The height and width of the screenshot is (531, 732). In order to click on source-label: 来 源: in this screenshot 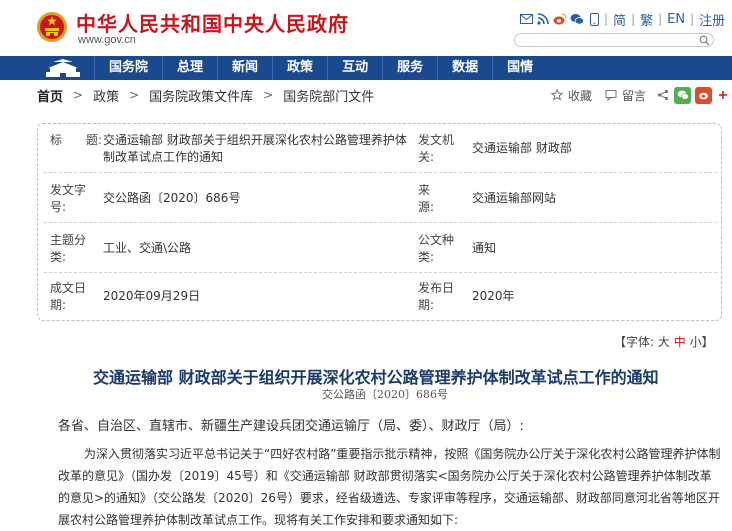, I will do `click(436, 199)`.